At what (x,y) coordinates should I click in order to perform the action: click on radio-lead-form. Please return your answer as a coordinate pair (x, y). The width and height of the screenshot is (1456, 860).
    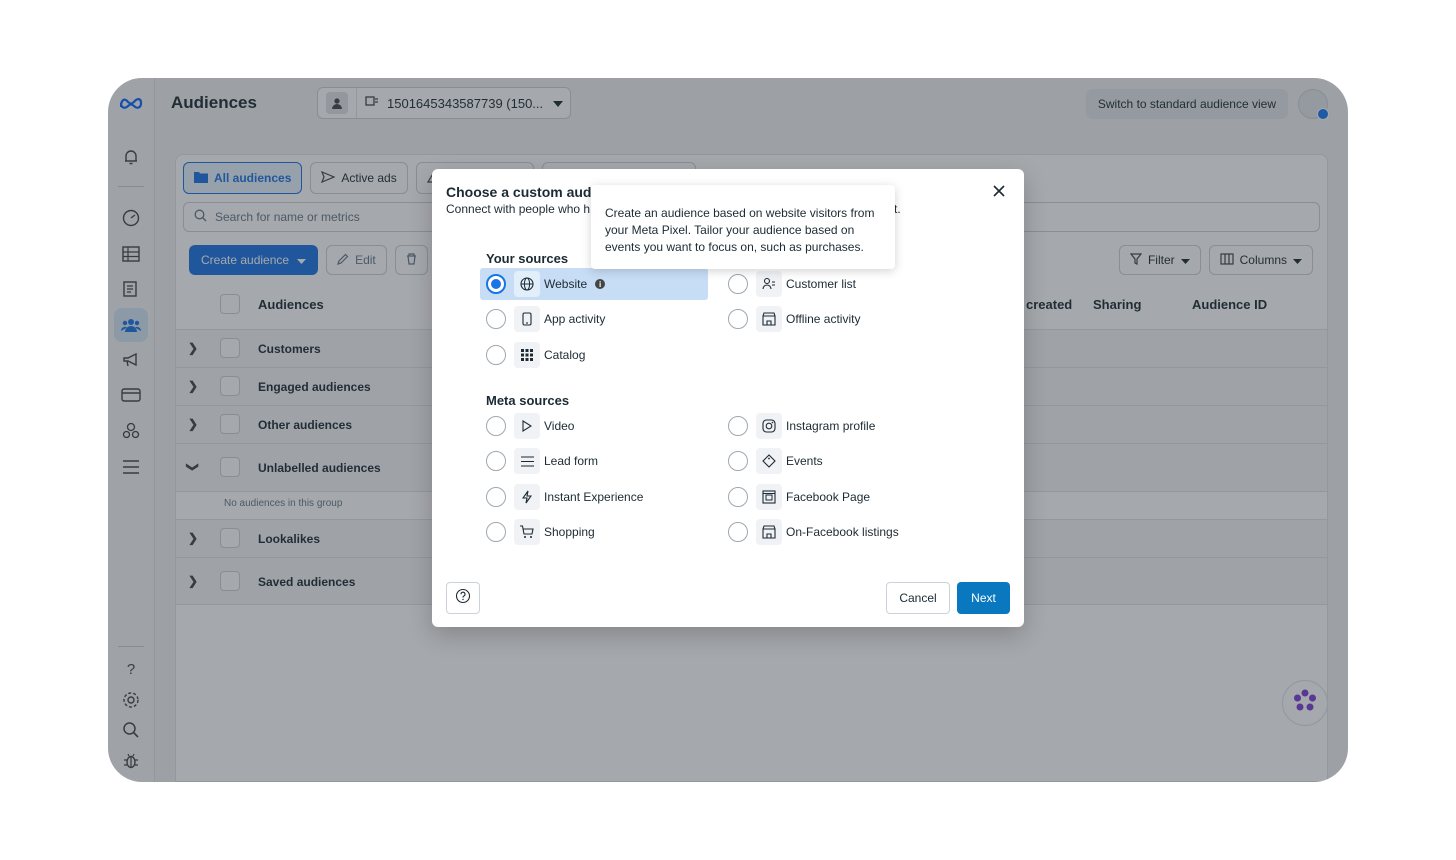
    Looking at the image, I should click on (496, 461).